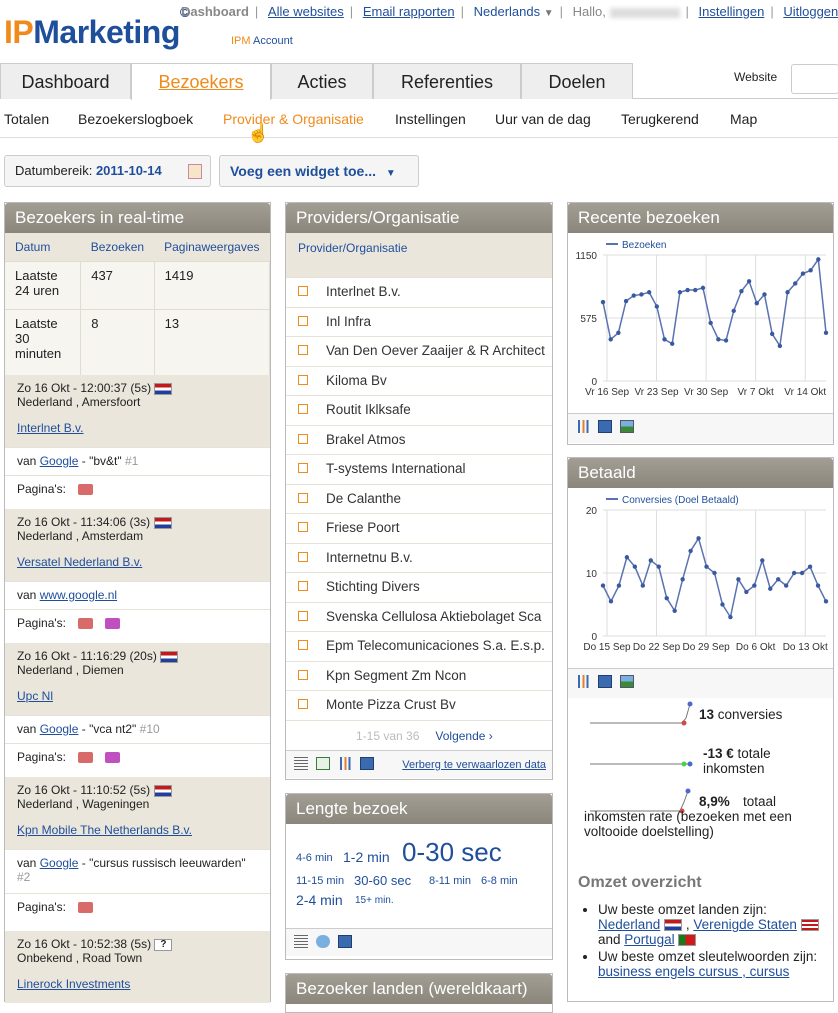  I want to click on tag-item: 6-8 min, so click(499, 881).